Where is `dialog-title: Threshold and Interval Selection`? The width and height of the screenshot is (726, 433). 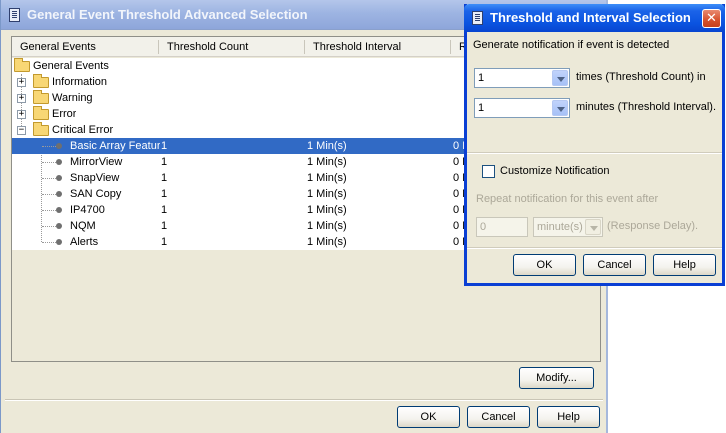
dialog-title: Threshold and Interval Selection is located at coordinates (590, 17).